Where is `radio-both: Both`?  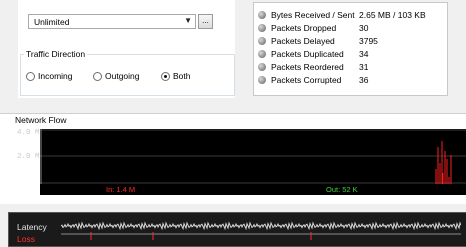
radio-both: Both is located at coordinates (176, 76).